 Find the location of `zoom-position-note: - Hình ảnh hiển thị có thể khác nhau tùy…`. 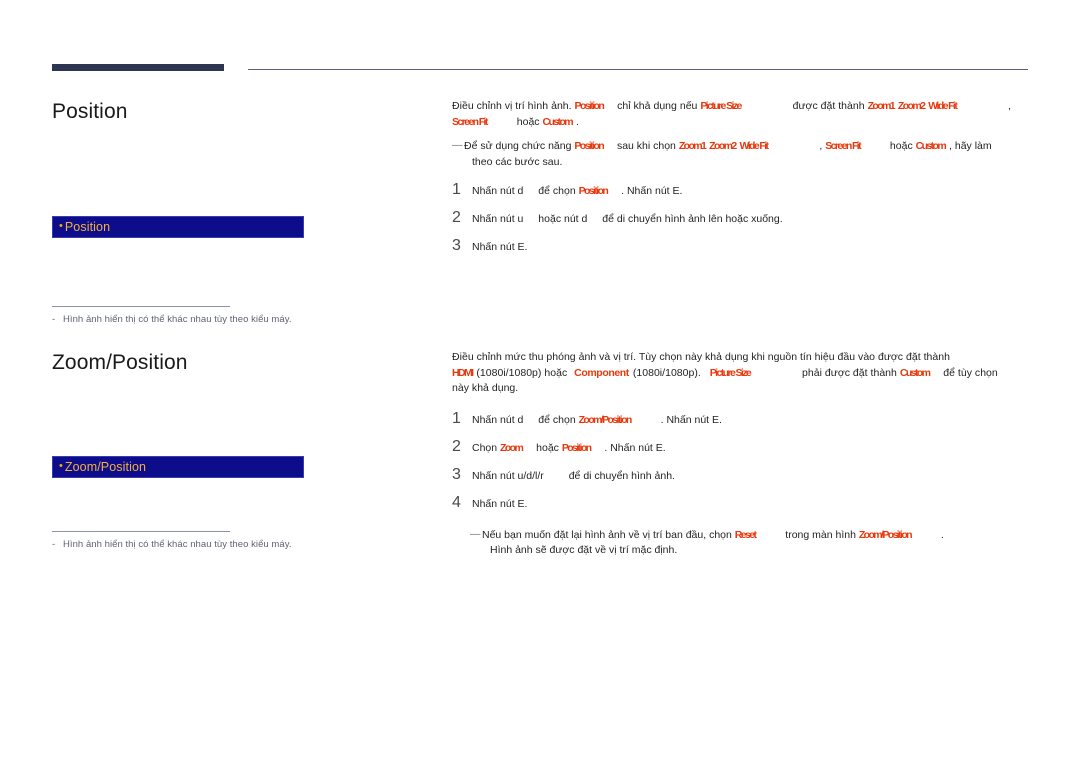

zoom-position-note: - Hình ảnh hiển thị có thể khác nhau tùy… is located at coordinates (242, 540).